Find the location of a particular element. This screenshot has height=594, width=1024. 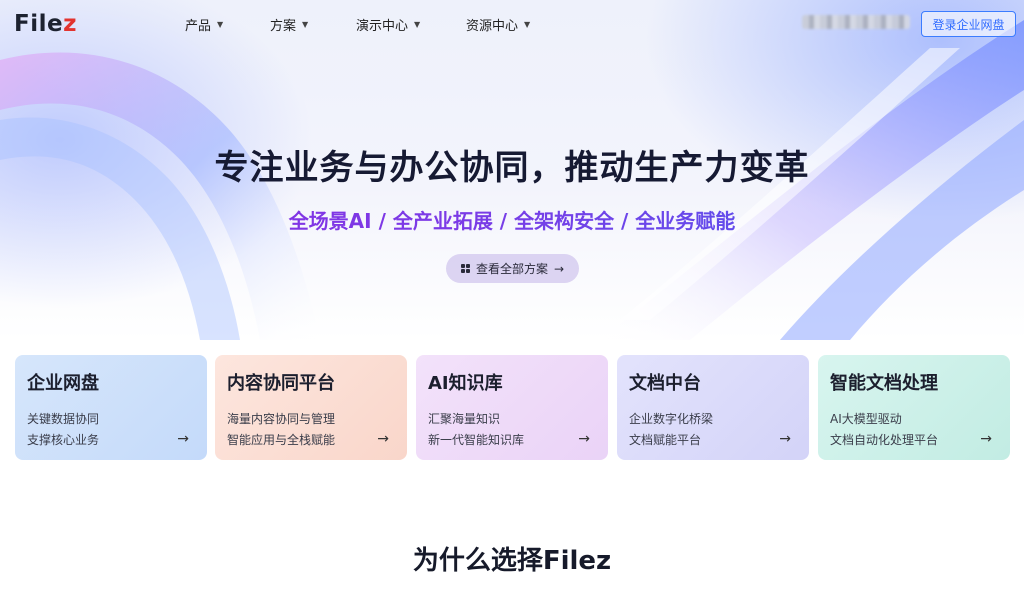

logo-z: z is located at coordinates (70, 24).